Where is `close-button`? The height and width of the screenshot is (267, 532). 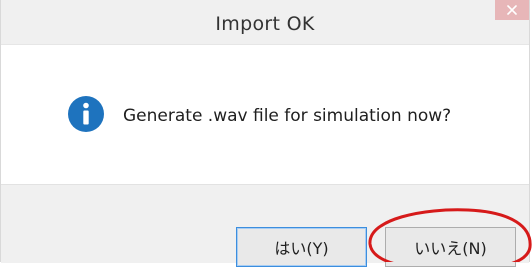 close-button is located at coordinates (512, 10).